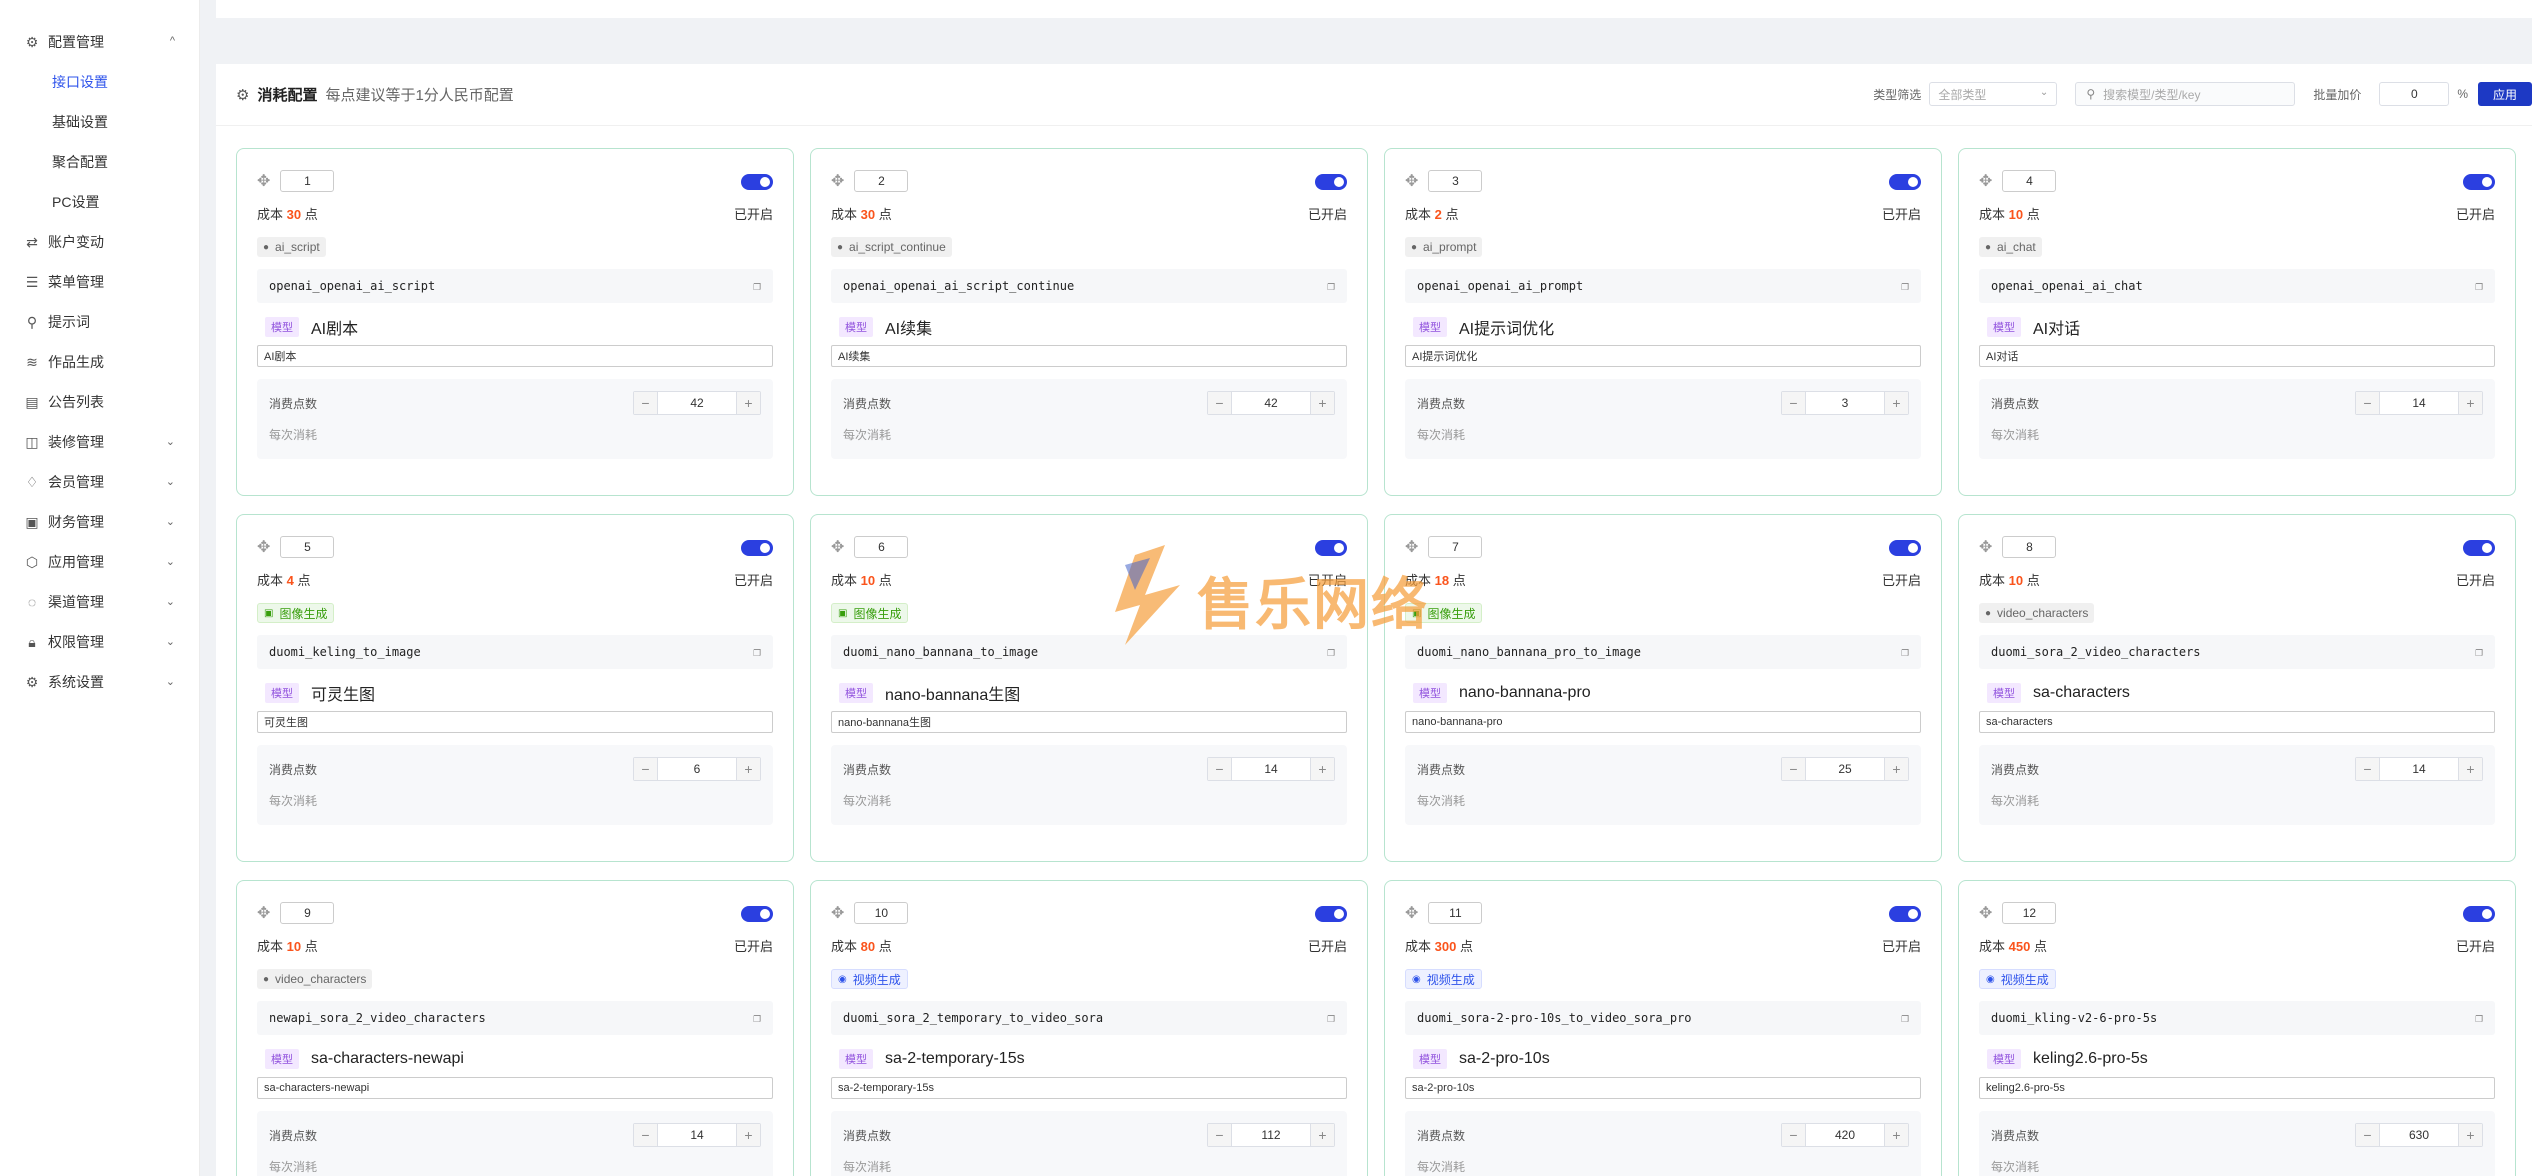  I want to click on apply-button: 应用, so click(2505, 94).